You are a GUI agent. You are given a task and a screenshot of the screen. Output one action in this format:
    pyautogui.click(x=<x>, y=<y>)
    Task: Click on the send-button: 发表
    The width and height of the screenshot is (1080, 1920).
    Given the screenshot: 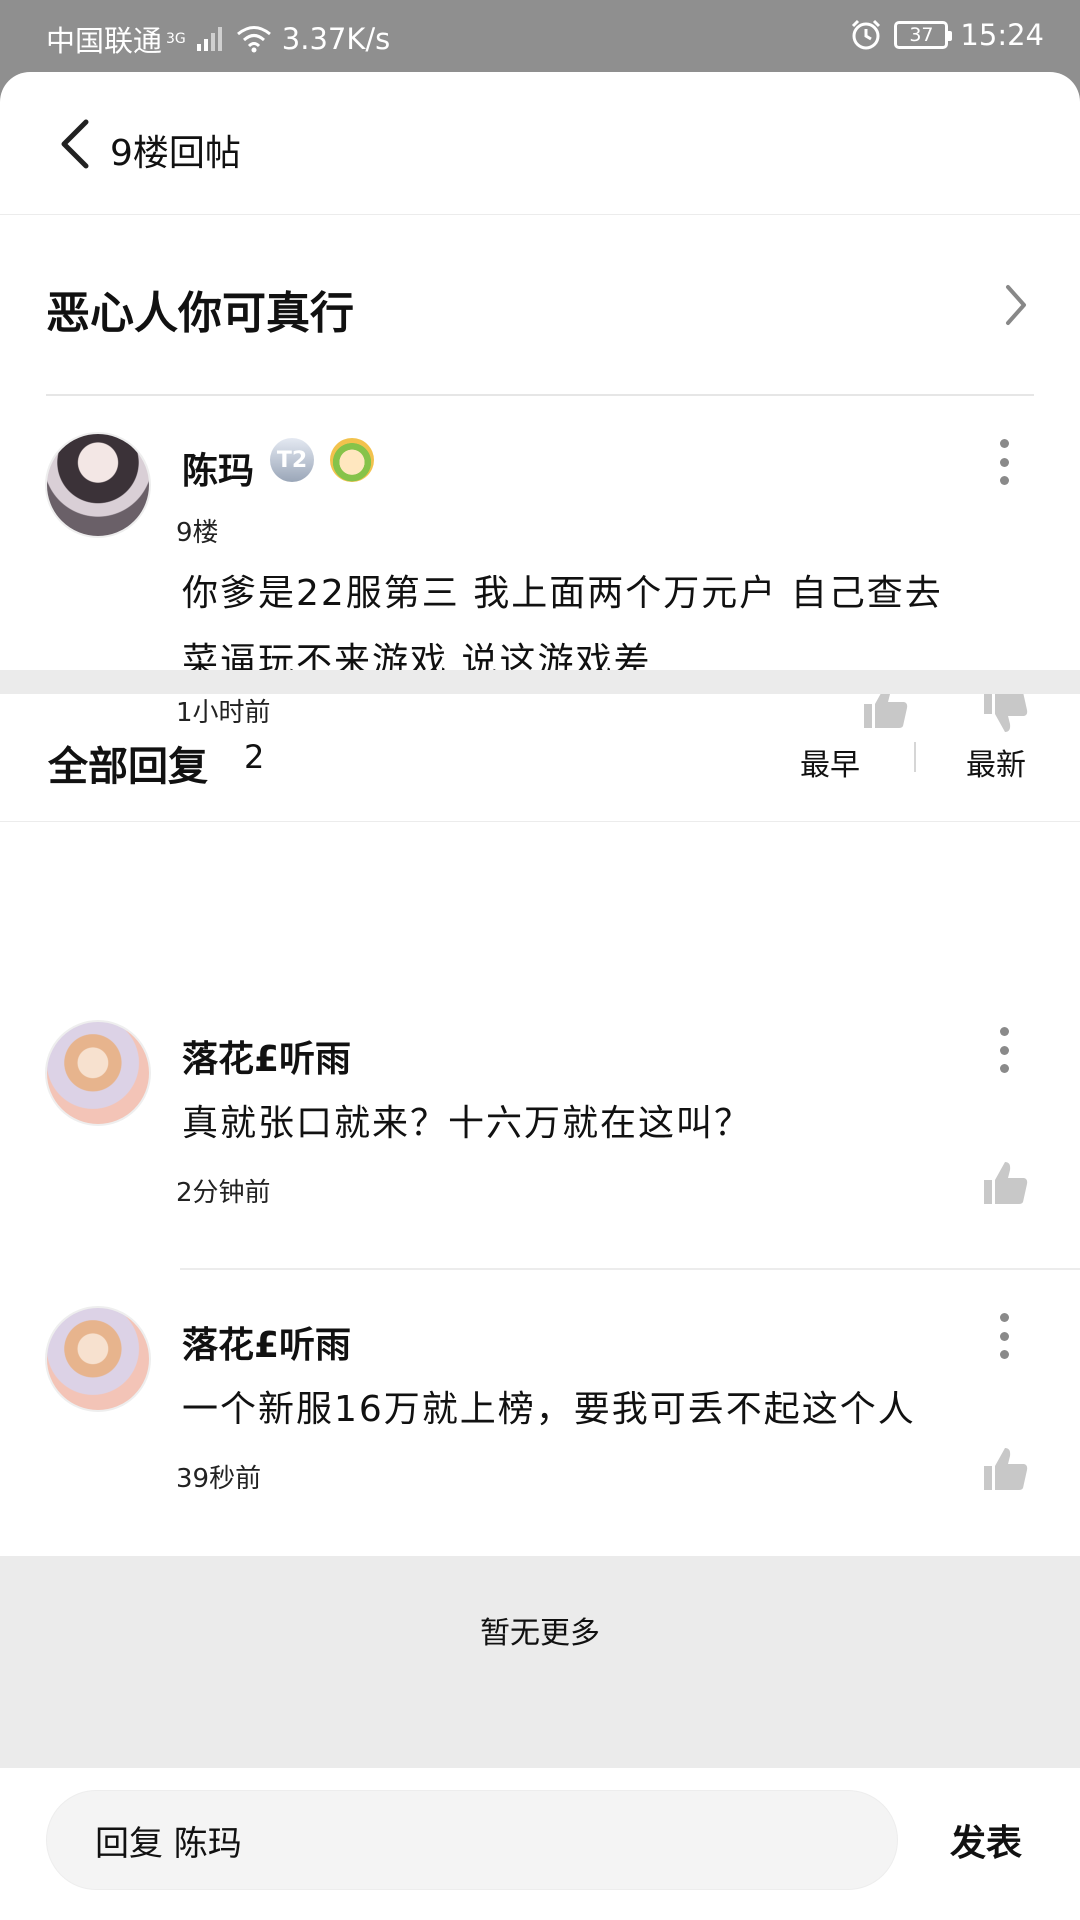 What is the action you would take?
    pyautogui.click(x=986, y=1840)
    